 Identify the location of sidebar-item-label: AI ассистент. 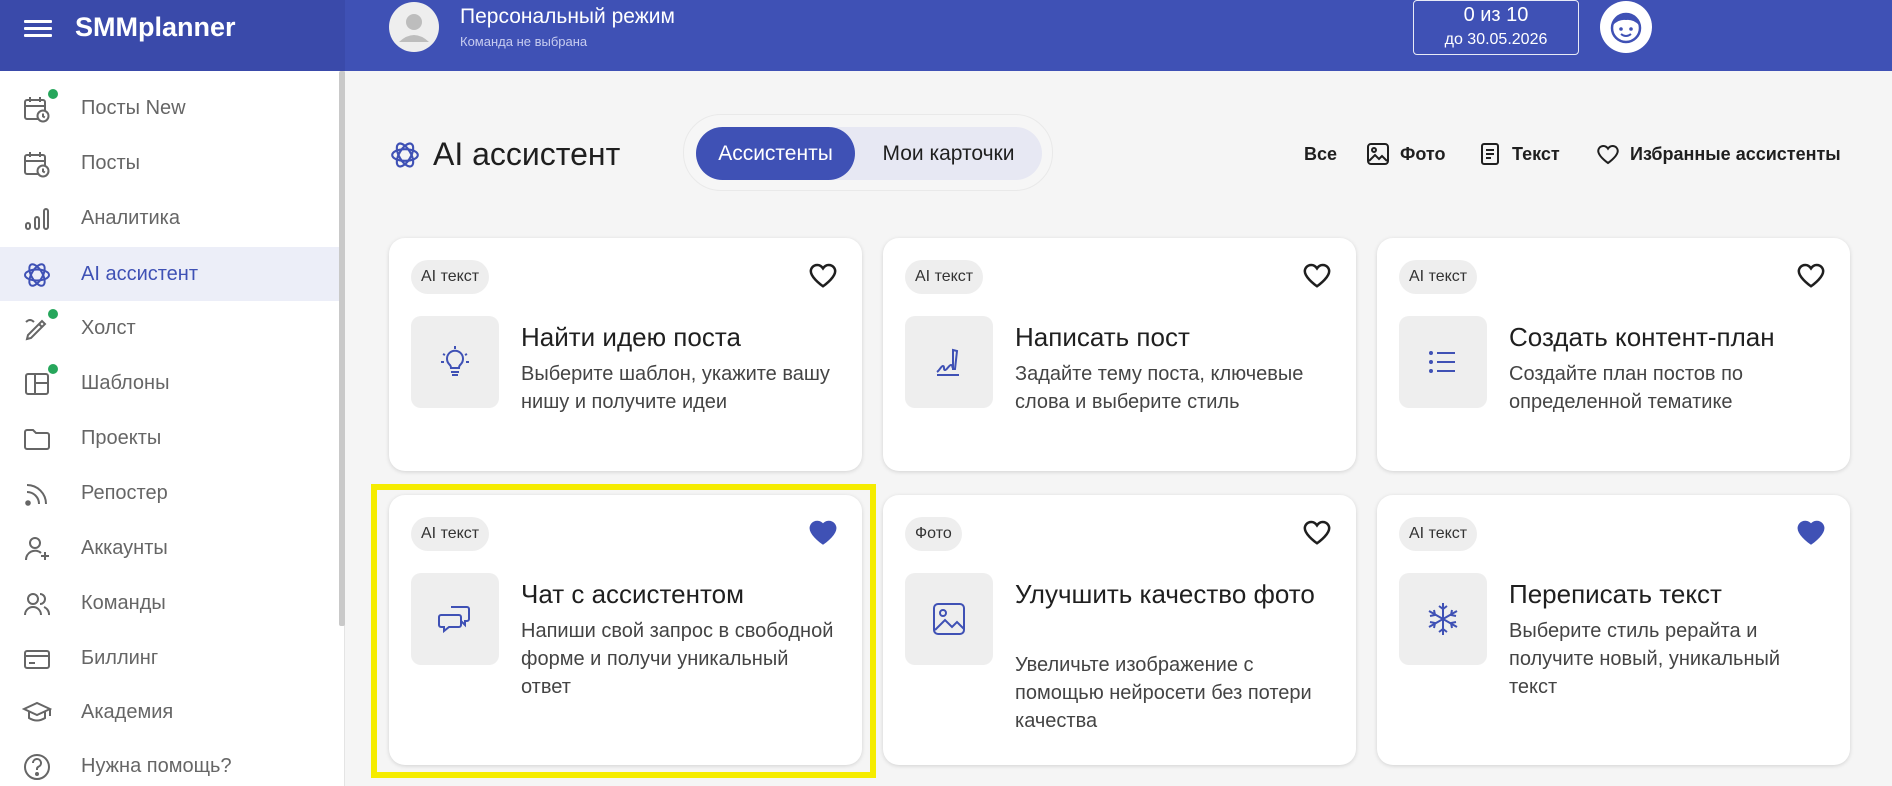
(140, 273).